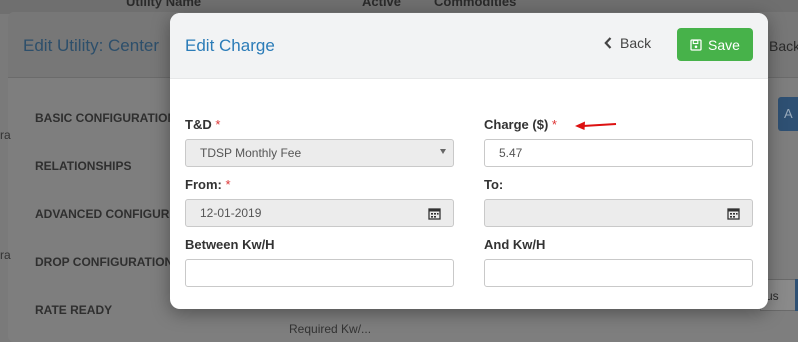 This screenshot has height=342, width=798. I want to click on to-date-input, so click(599, 213).